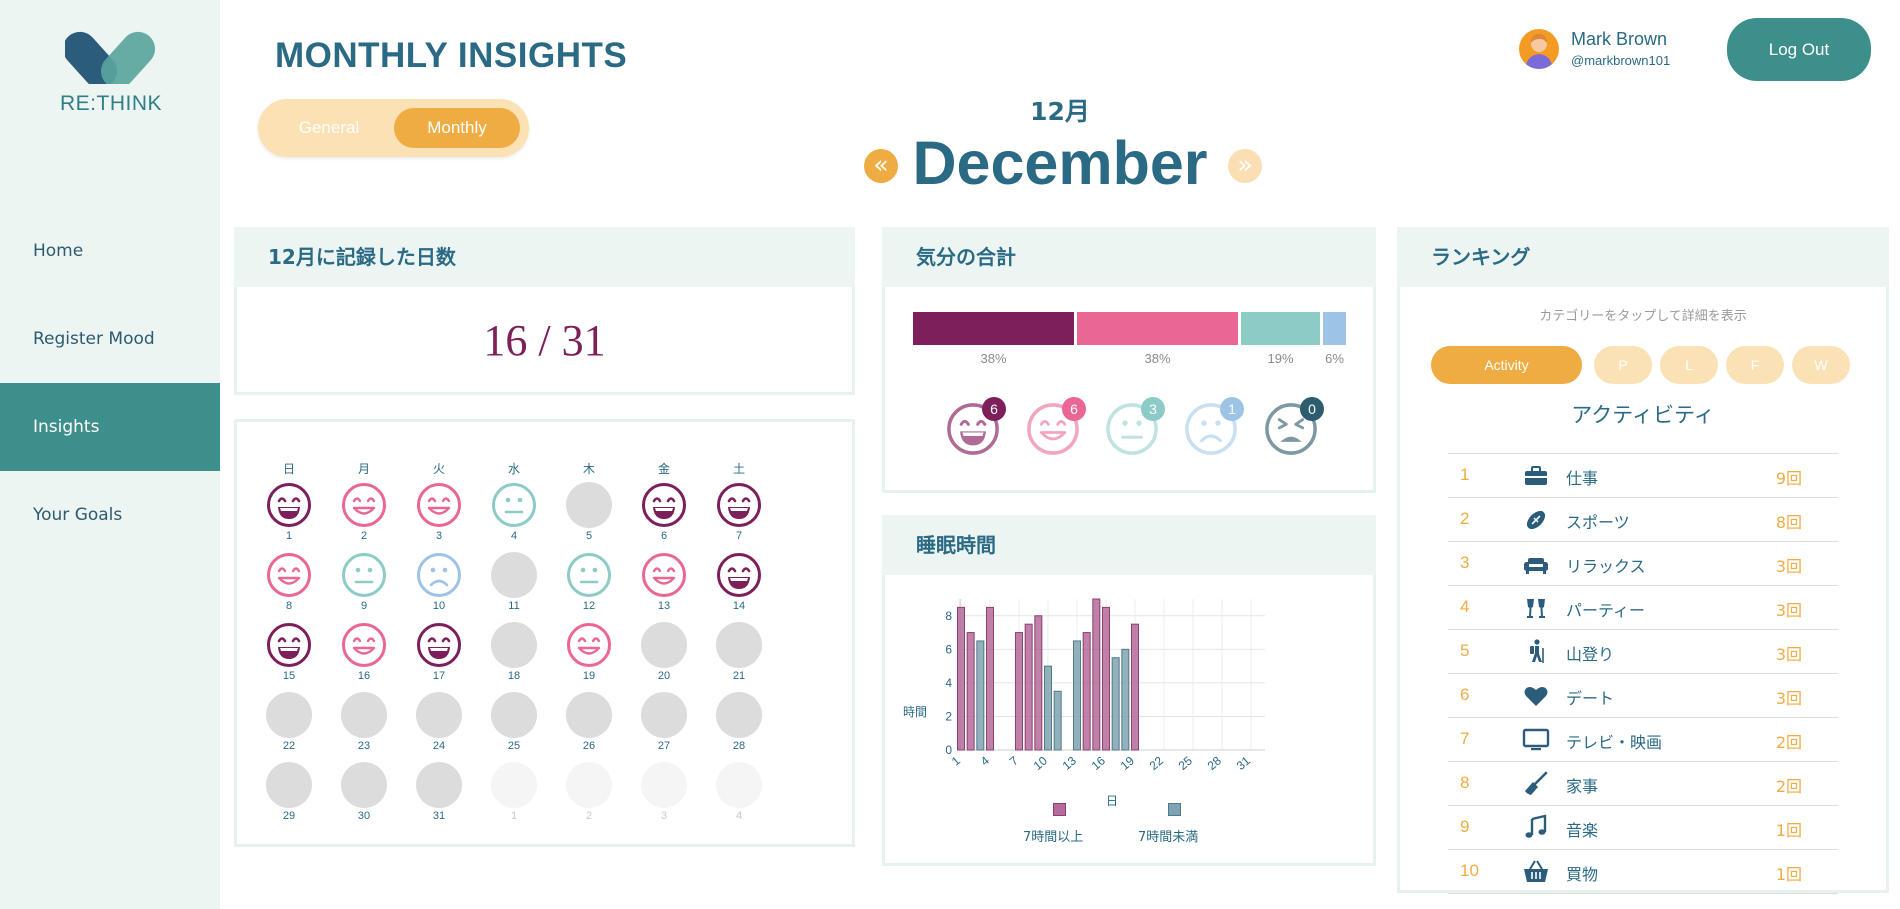 The image size is (1900, 909). I want to click on ranking-row: 8 家事 2回, so click(1643, 783).